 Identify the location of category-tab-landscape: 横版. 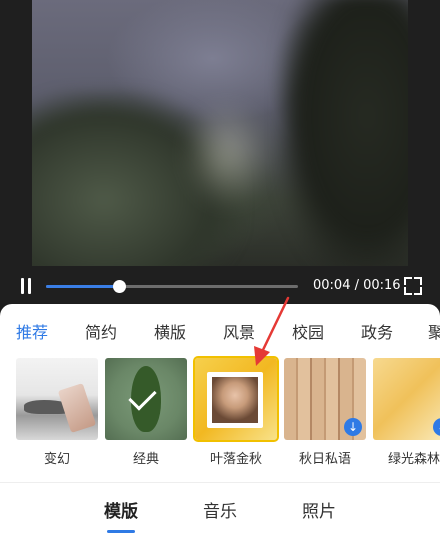
(170, 331).